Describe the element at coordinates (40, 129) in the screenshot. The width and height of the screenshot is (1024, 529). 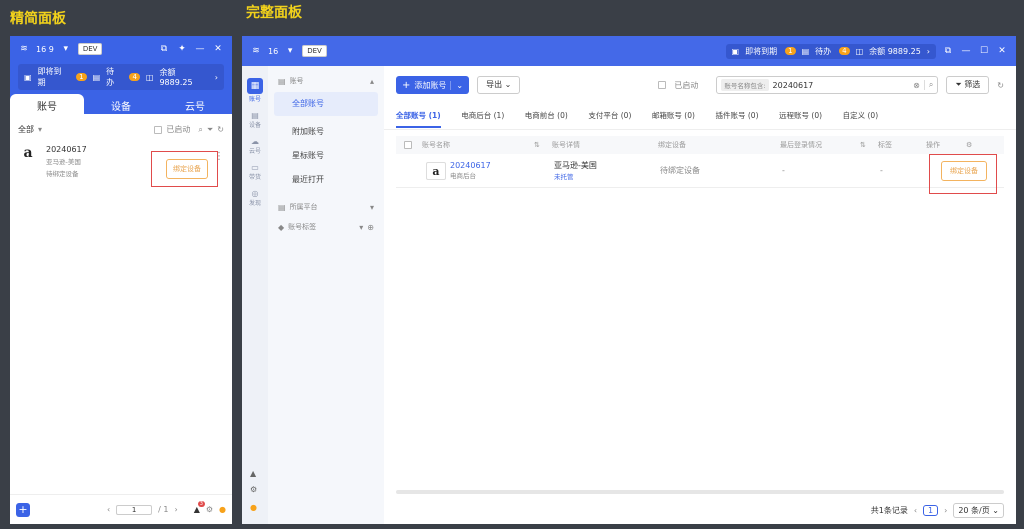
I see `filter-dropdown-icon: ▾` at that location.